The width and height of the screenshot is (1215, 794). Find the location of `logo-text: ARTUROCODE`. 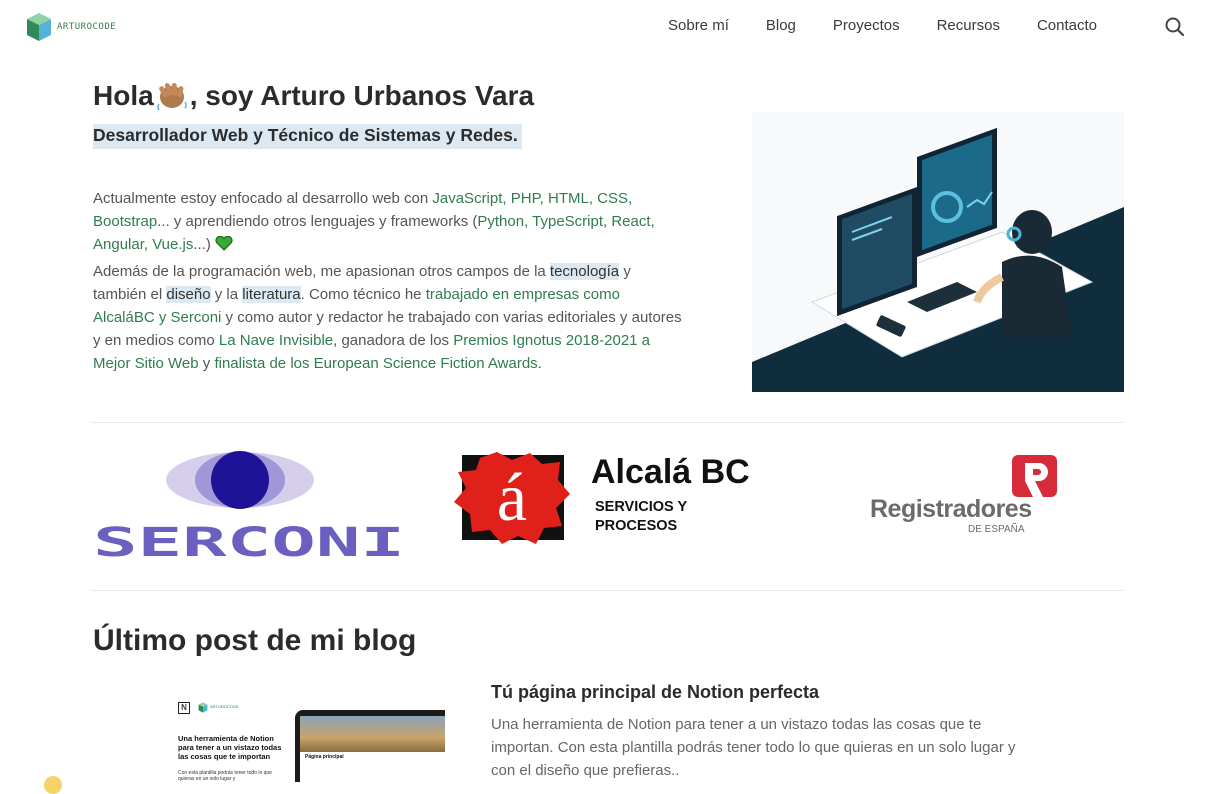

logo-text: ARTUROCODE is located at coordinates (87, 27).